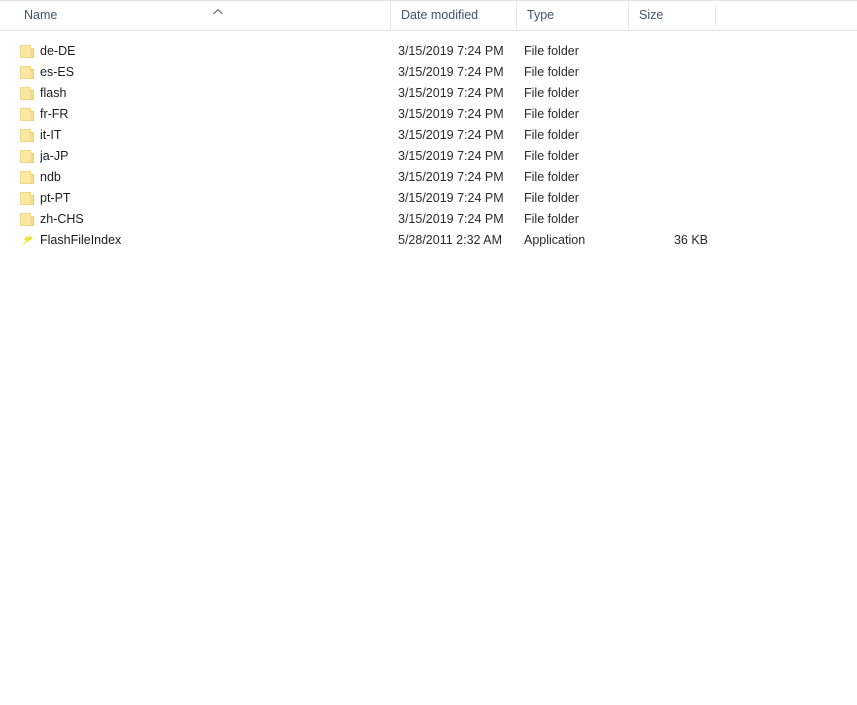  What do you see at coordinates (53, 93) in the screenshot?
I see `file-name: flash` at bounding box center [53, 93].